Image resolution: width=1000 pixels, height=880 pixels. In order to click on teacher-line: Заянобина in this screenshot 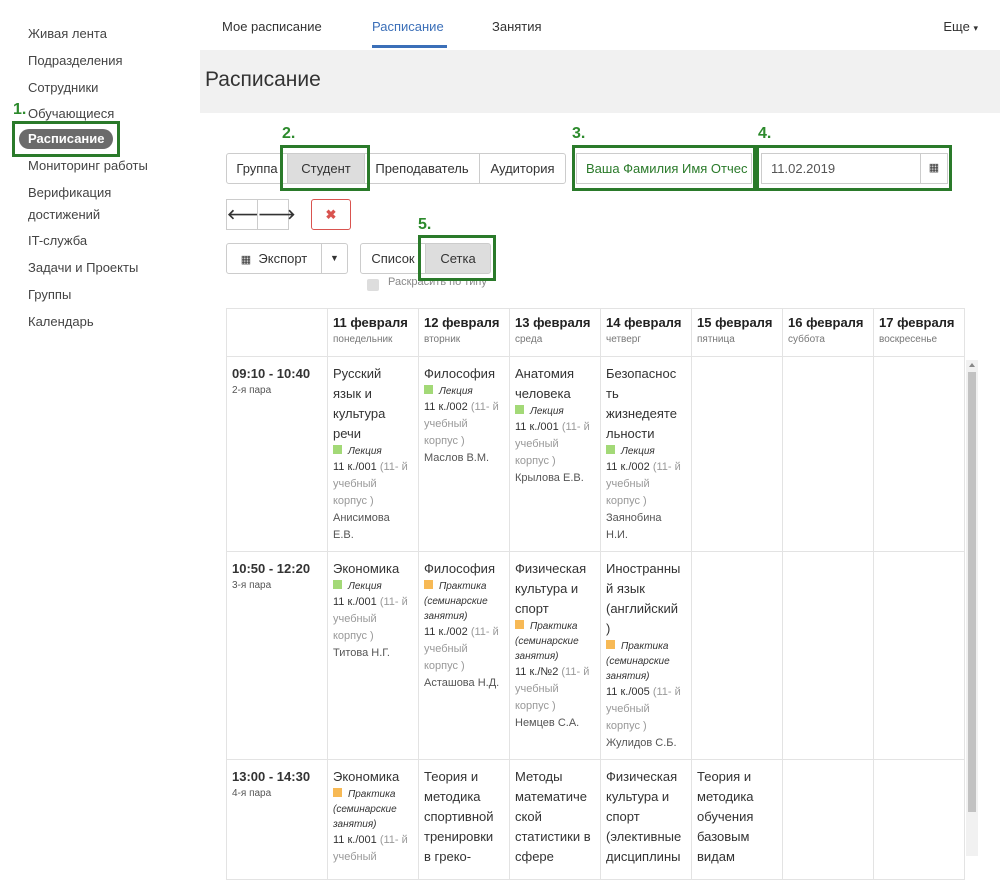, I will do `click(634, 518)`.